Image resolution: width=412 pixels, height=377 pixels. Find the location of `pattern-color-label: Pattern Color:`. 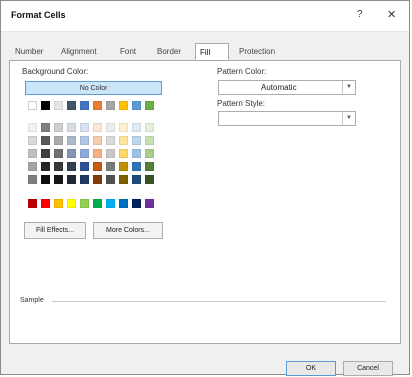

pattern-color-label: Pattern Color: is located at coordinates (242, 71).